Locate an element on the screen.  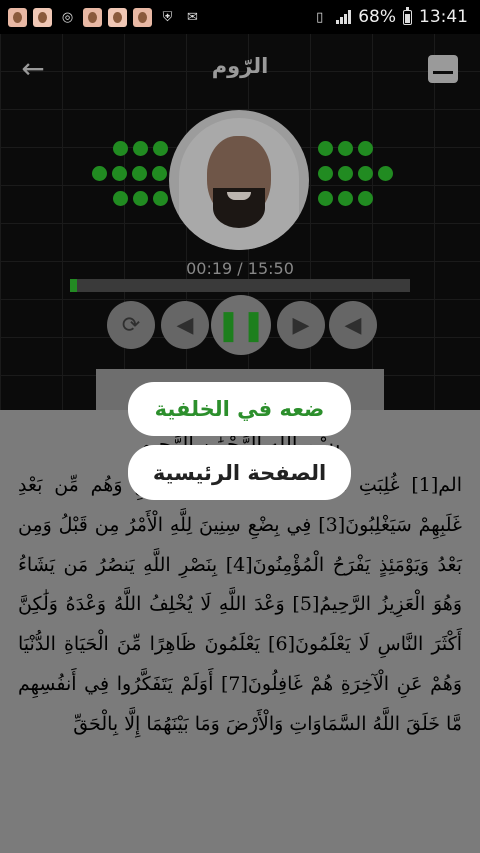
previous-icon: ◀ is located at coordinates (185, 325).